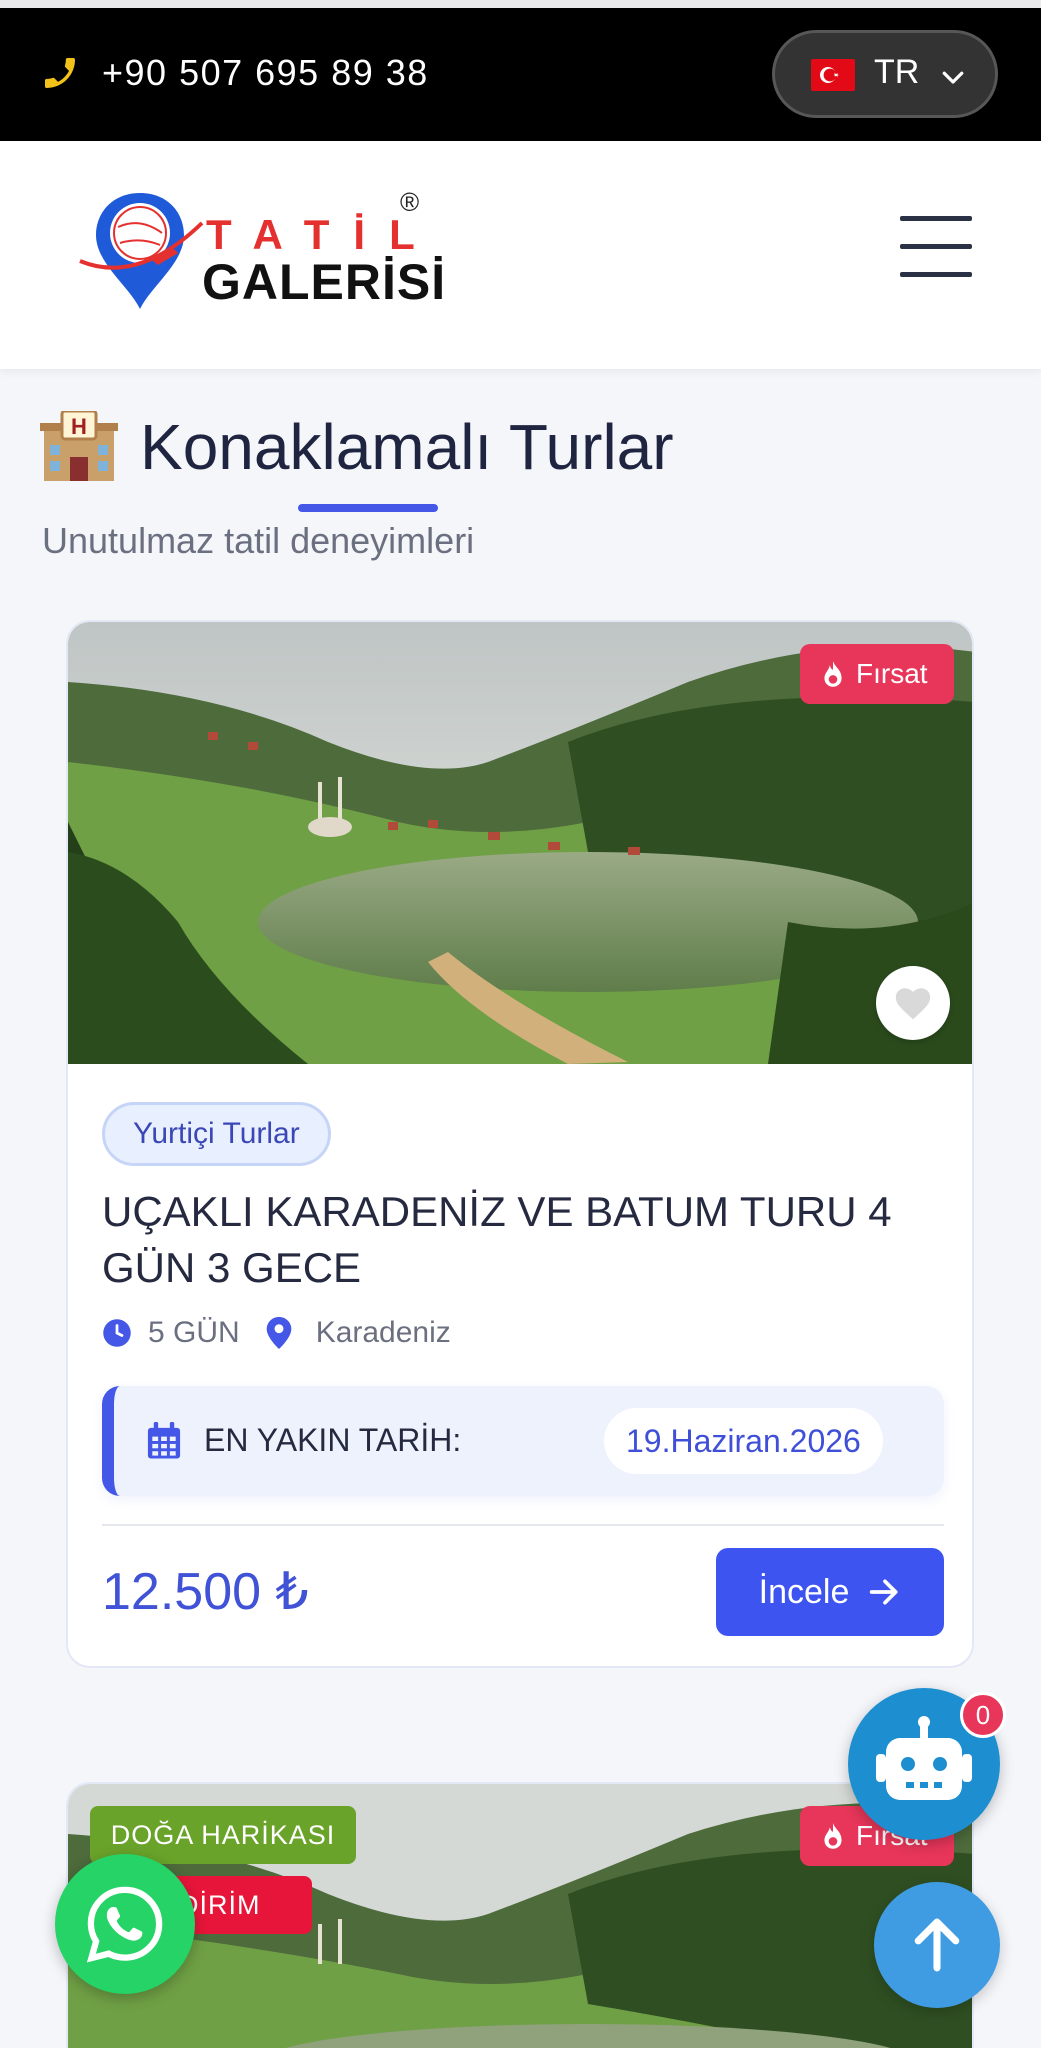 Image resolution: width=1041 pixels, height=2048 pixels. I want to click on deal-badge-label: Fırsat, so click(892, 673).